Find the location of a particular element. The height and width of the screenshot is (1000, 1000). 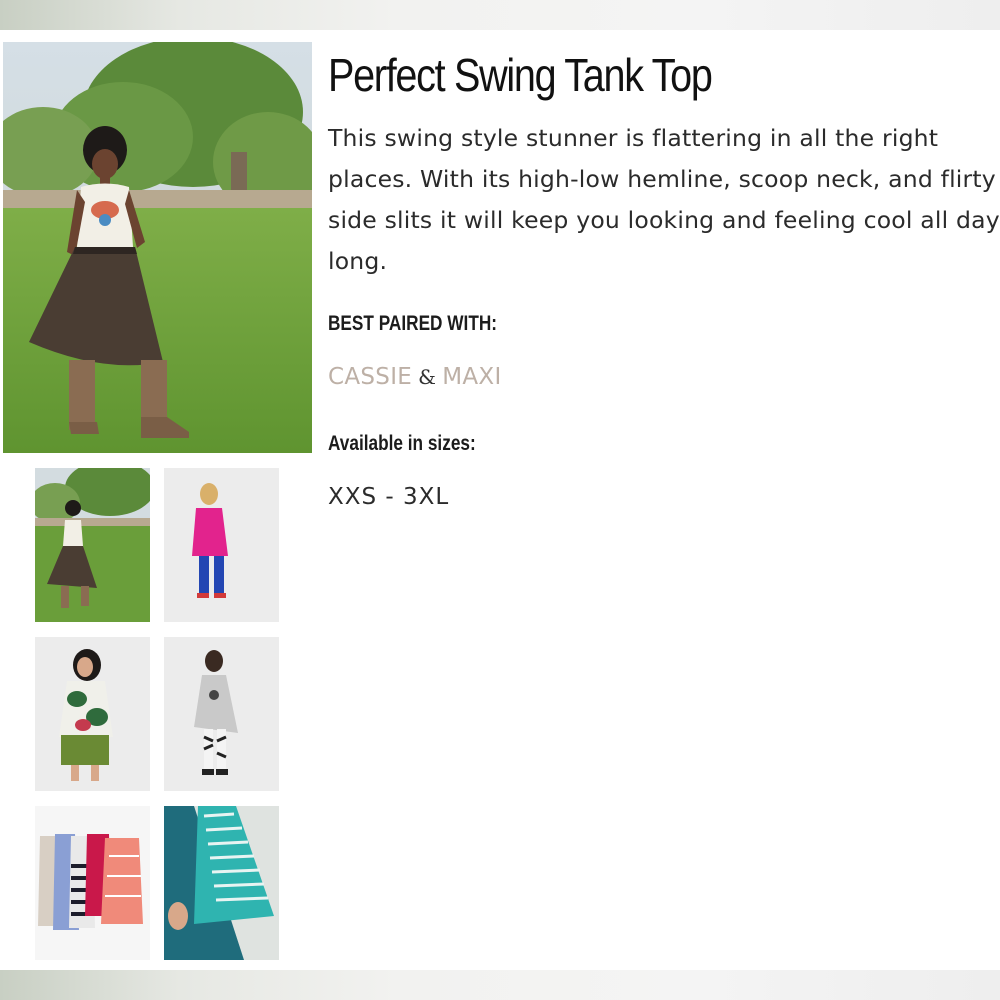

thumbnail-tanks-on-hangers is located at coordinates (92, 883).